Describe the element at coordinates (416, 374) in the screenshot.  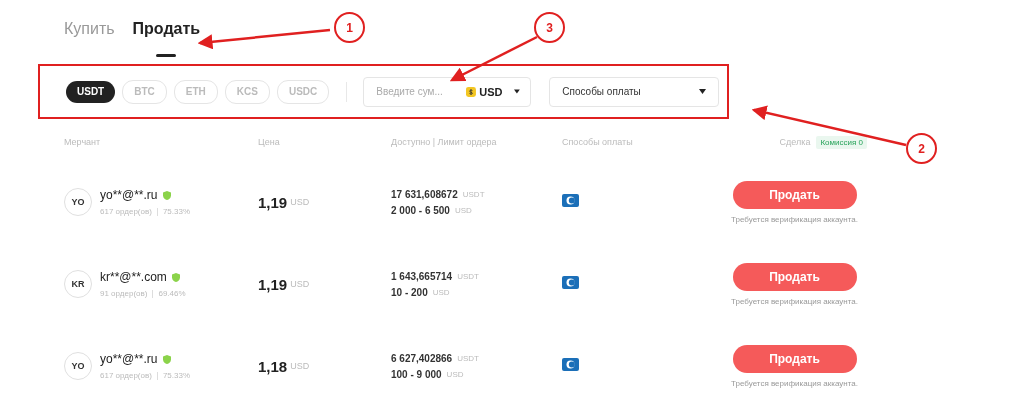
I see `order-limit: 100 - 9 000` at that location.